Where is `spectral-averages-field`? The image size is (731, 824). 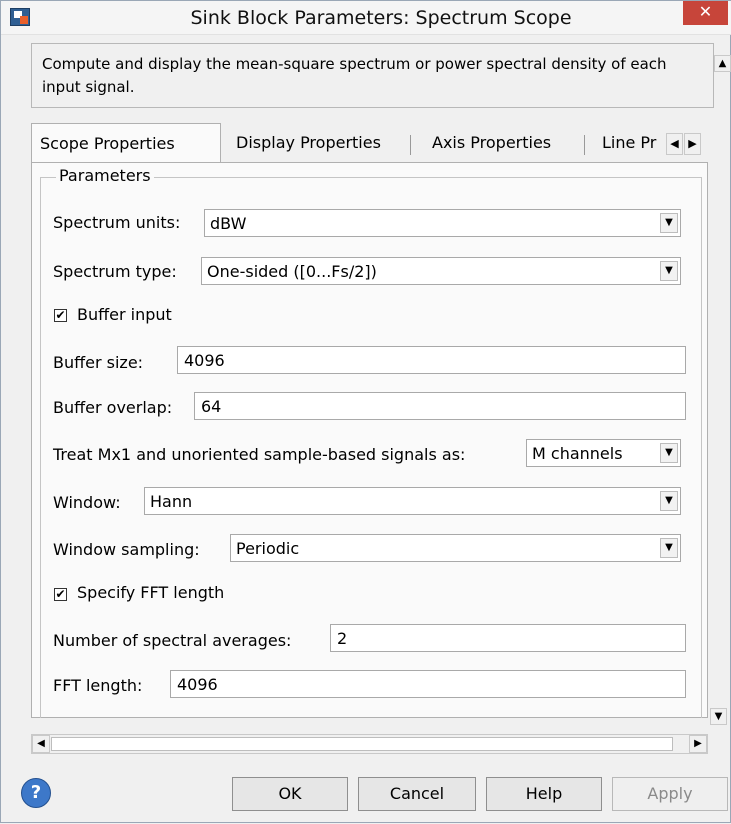
spectral-averages-field is located at coordinates (508, 638).